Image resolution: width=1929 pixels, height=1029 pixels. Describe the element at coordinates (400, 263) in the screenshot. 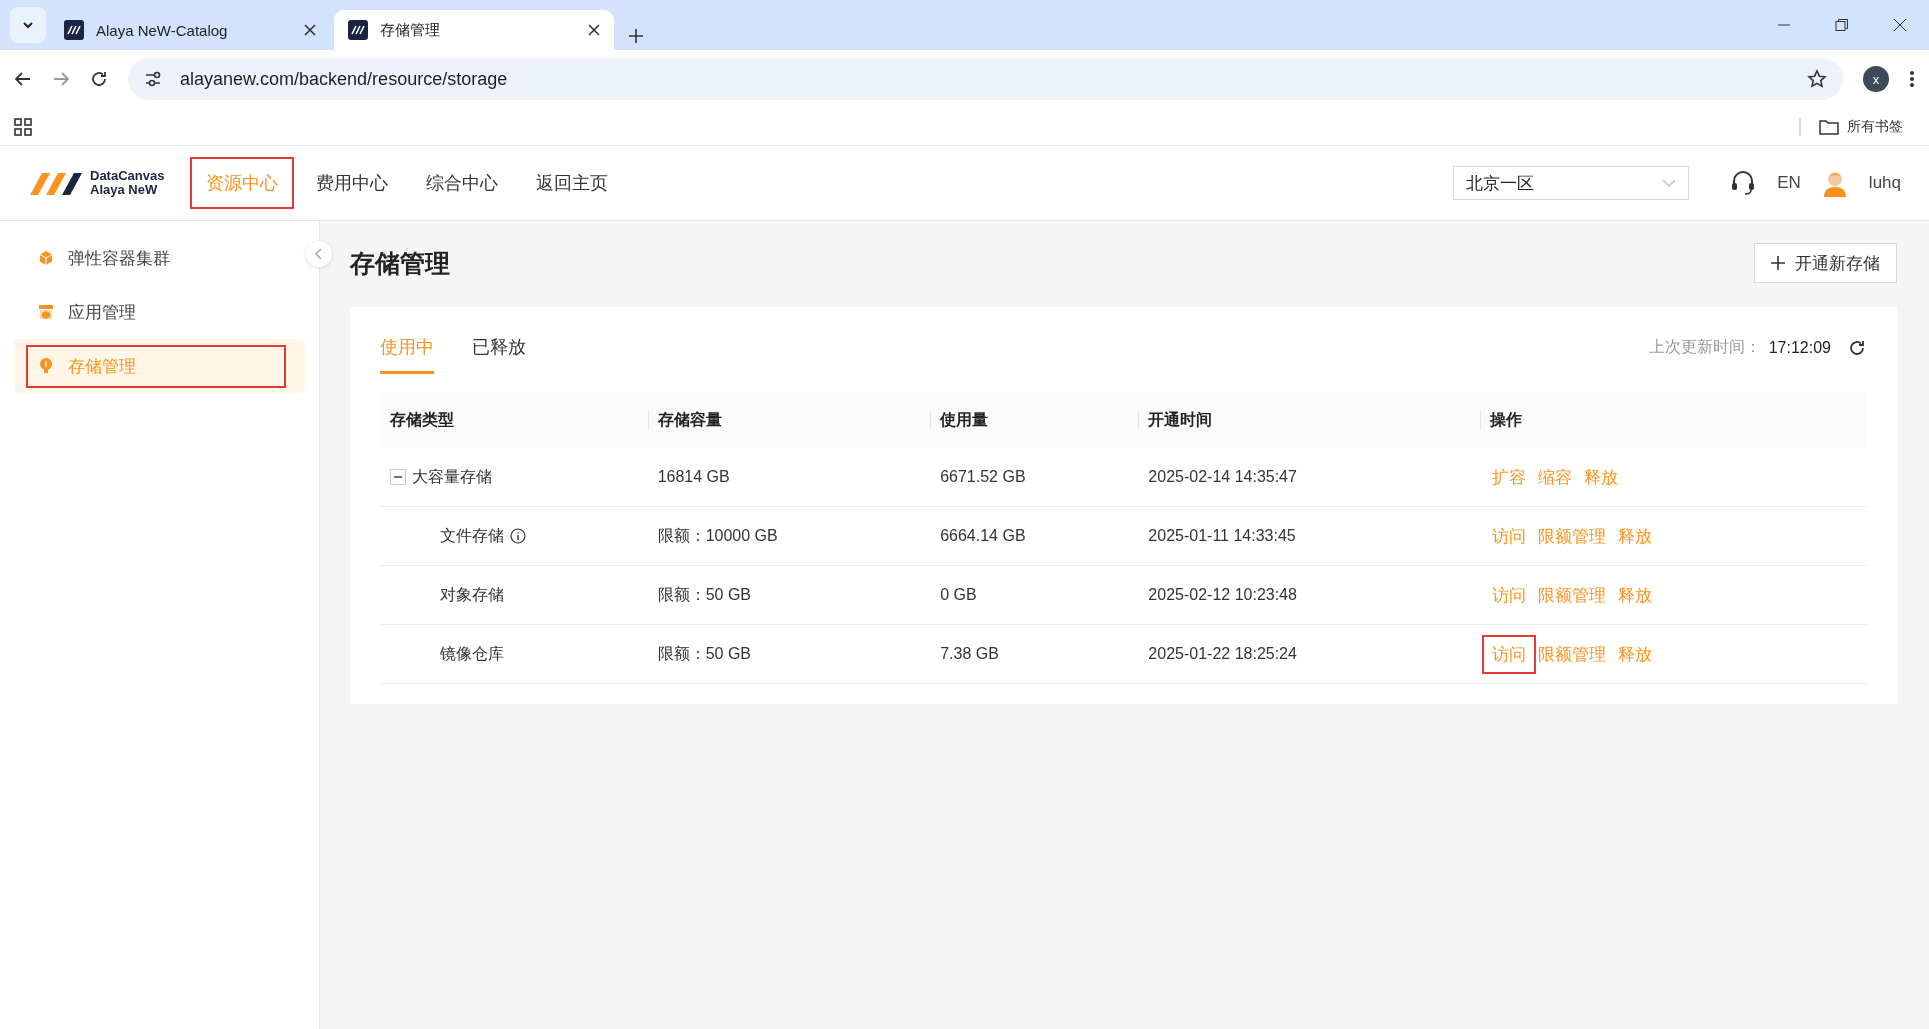

I see `page-title: 存储管理` at that location.